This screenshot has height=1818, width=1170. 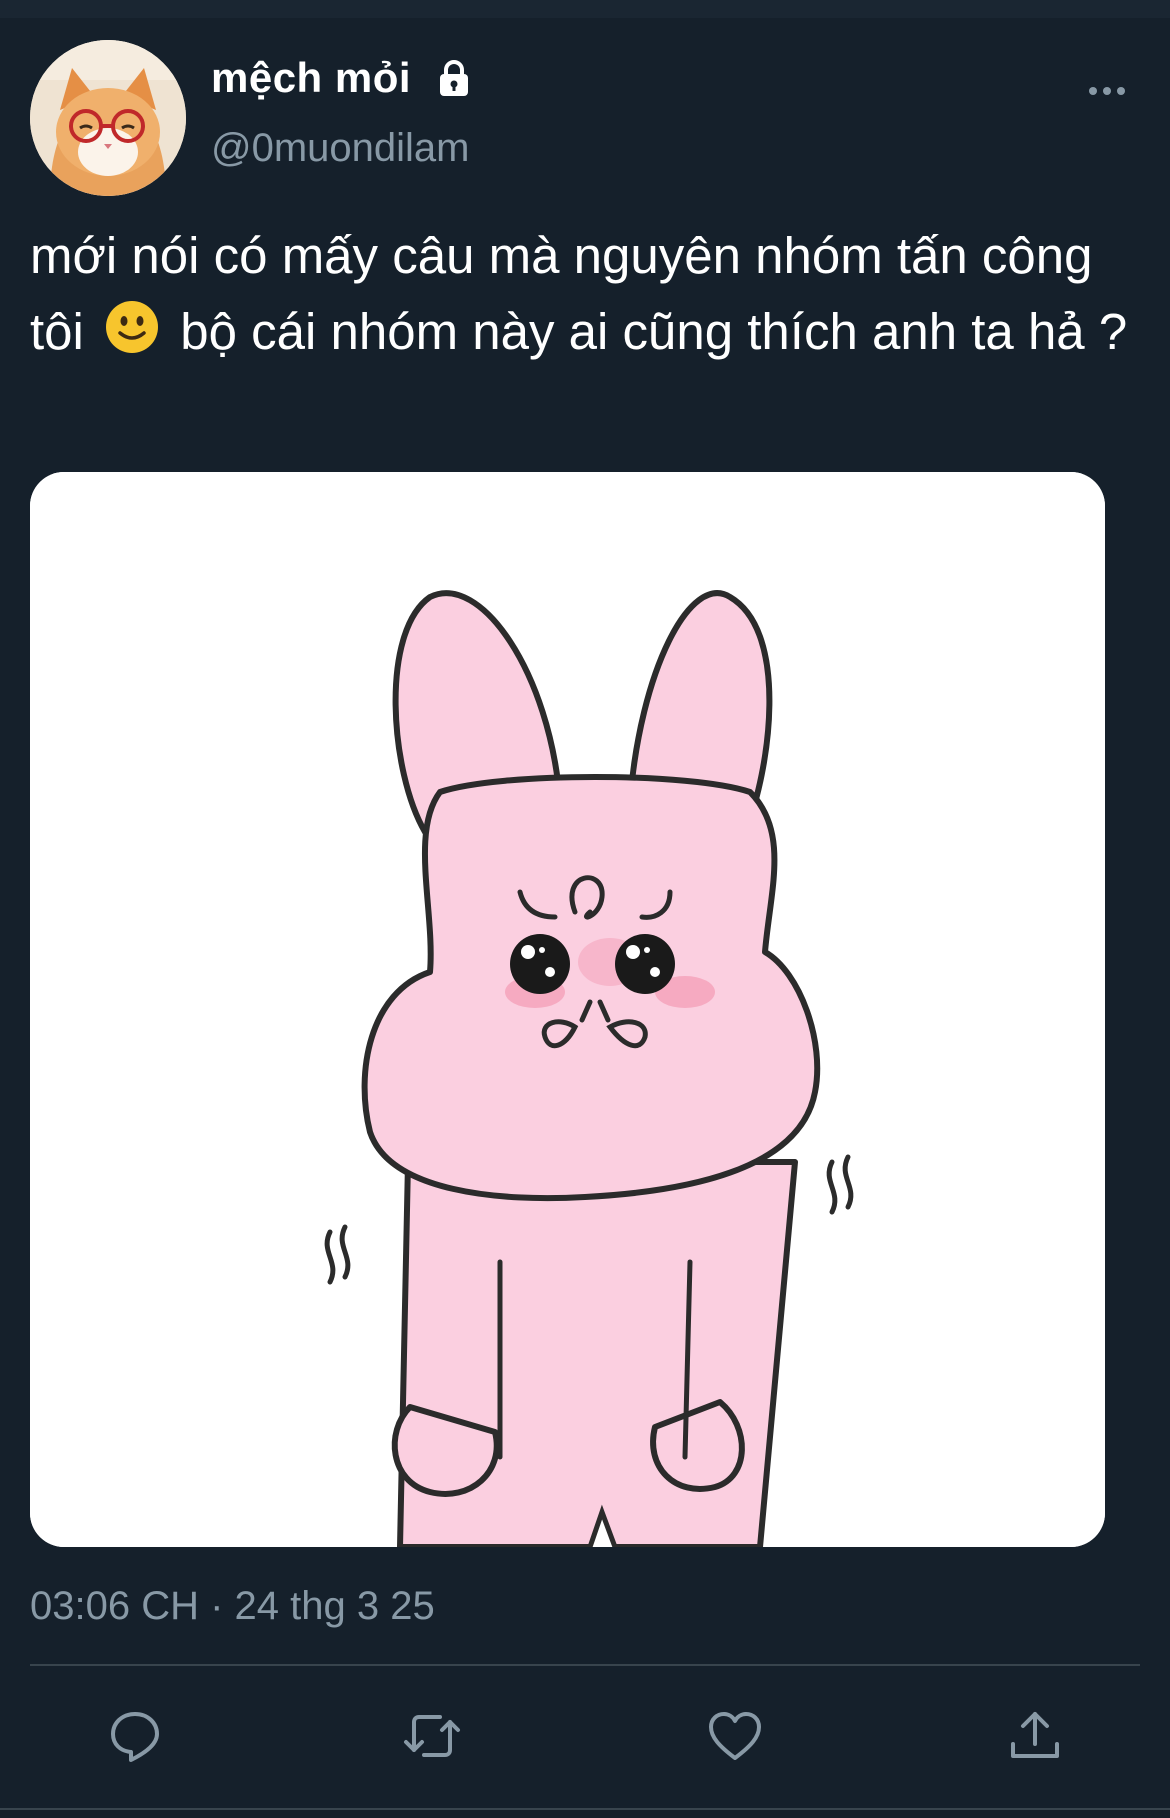 I want to click on share-button, so click(x=1035, y=1736).